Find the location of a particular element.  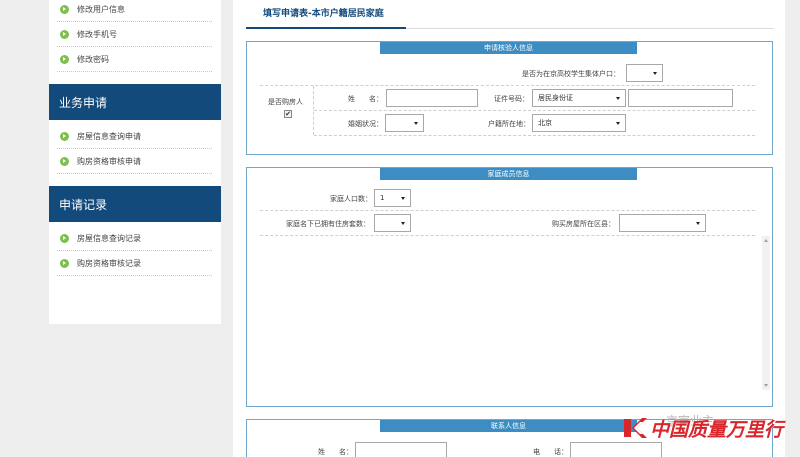

select-value: 居民身份证 is located at coordinates (555, 98).